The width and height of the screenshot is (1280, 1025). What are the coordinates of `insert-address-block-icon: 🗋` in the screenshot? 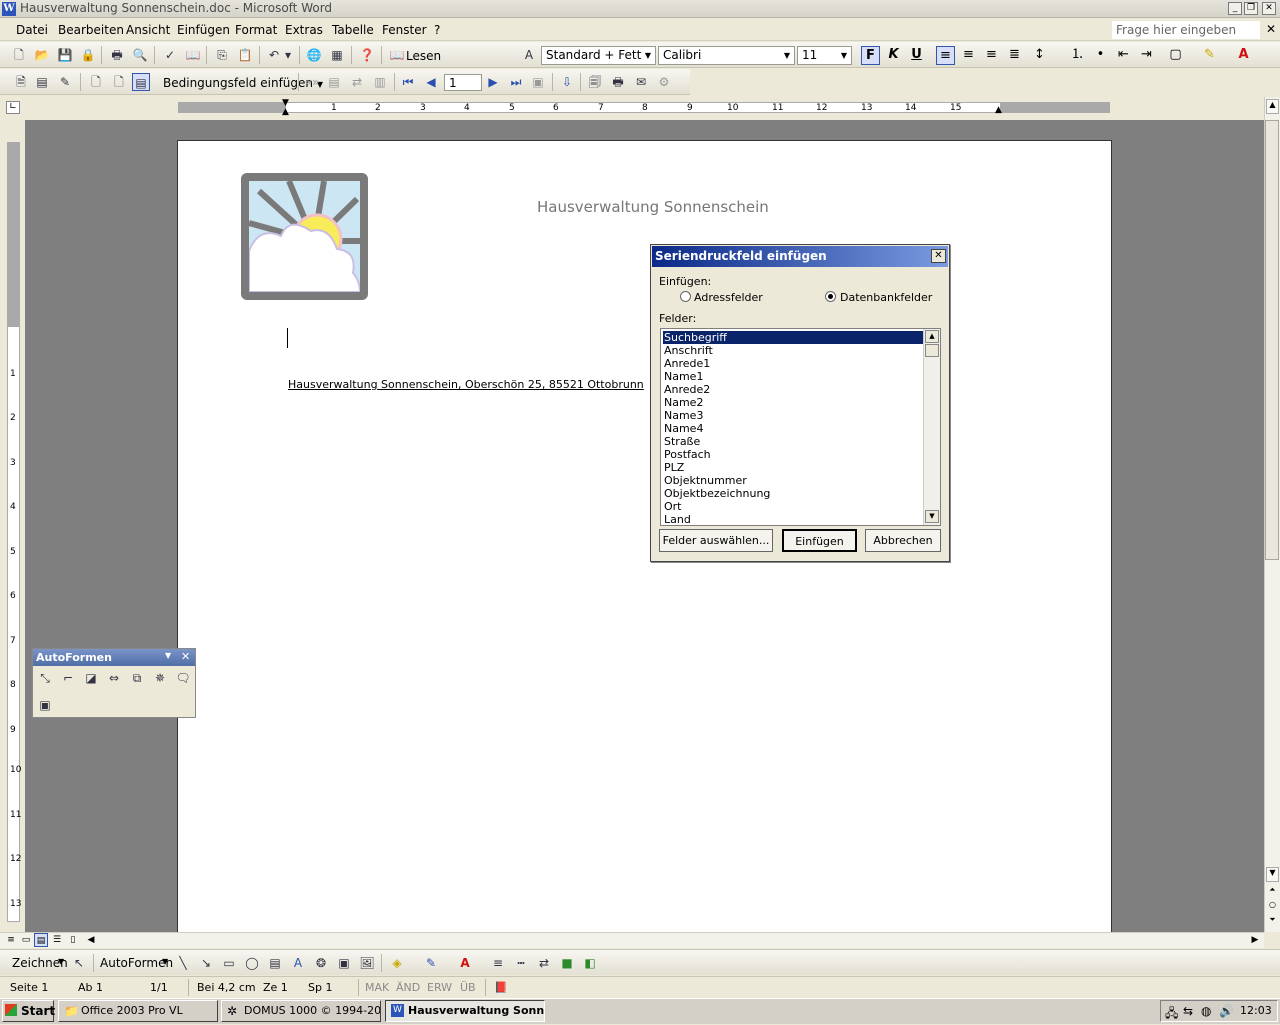 It's located at (96, 82).